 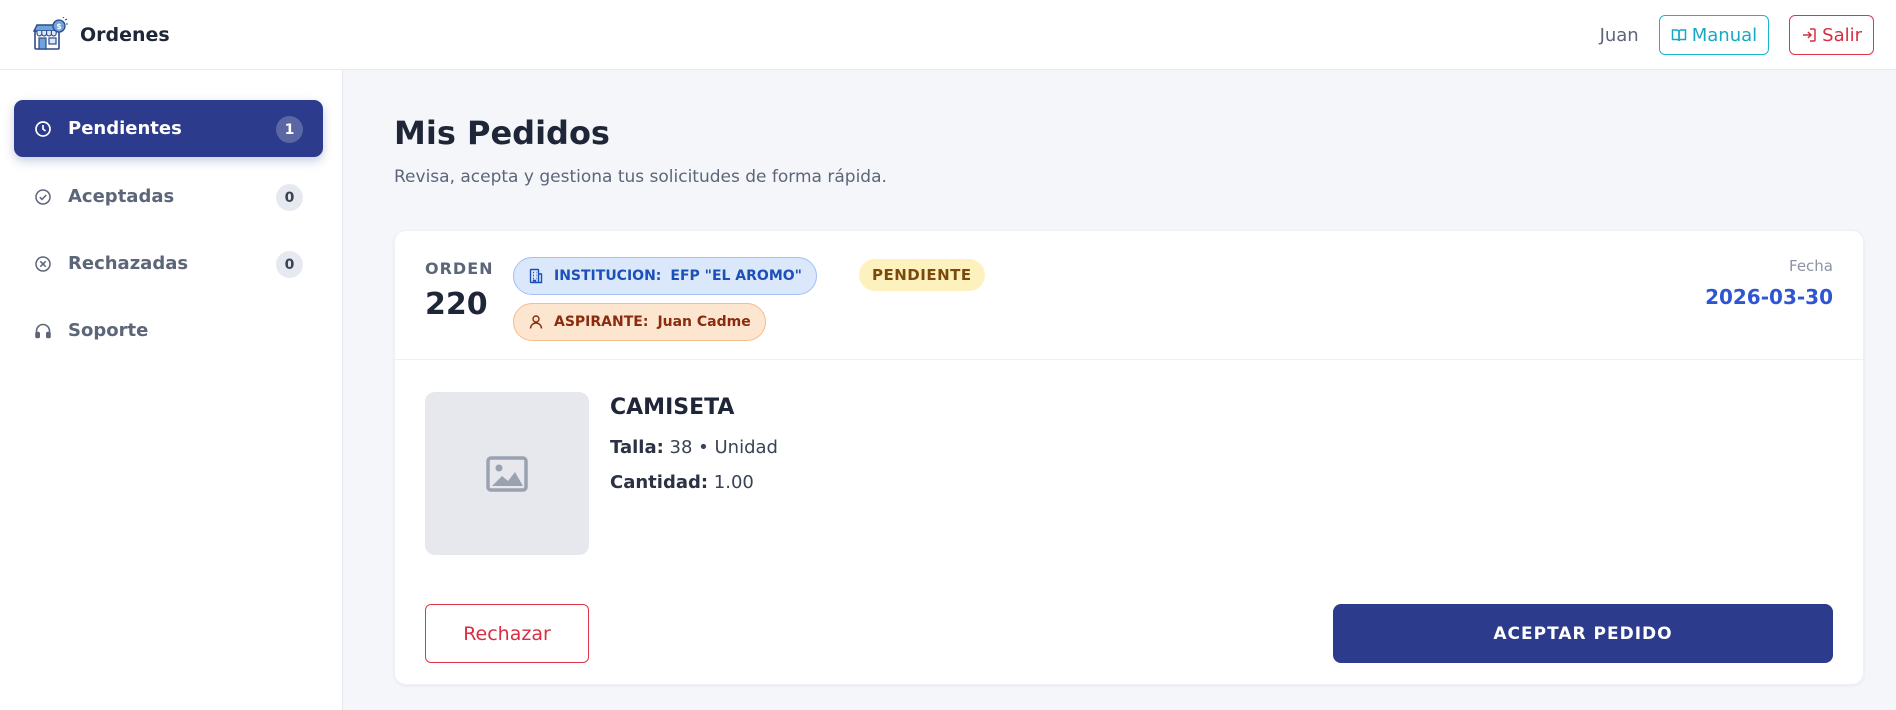 I want to click on accept-order-button: ACEPTAR PEDIDO, so click(x=1583, y=633).